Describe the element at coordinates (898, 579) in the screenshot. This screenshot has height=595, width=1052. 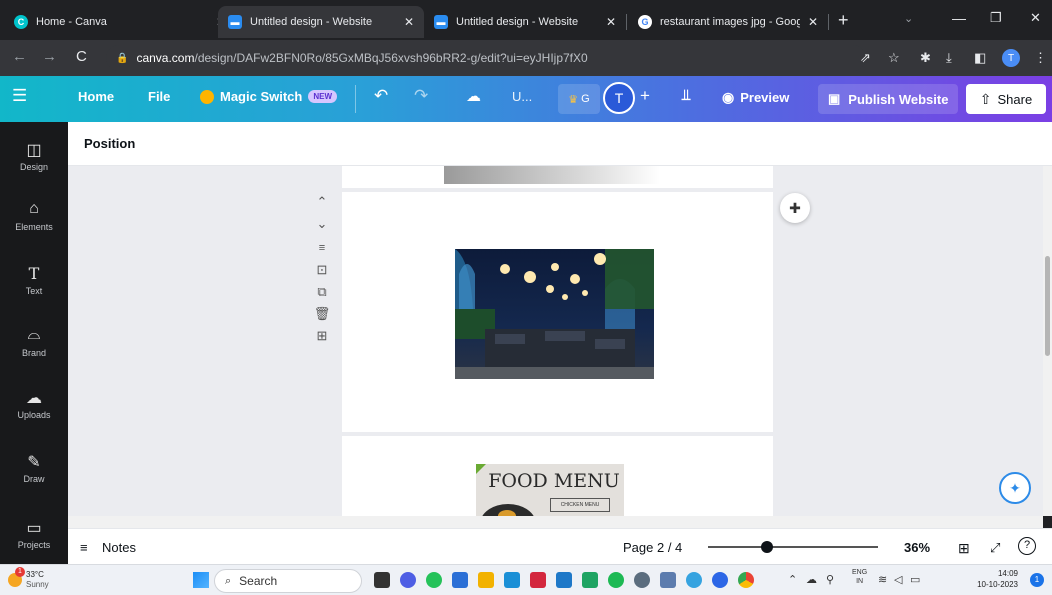
I see `volume-icon: ◁` at that location.